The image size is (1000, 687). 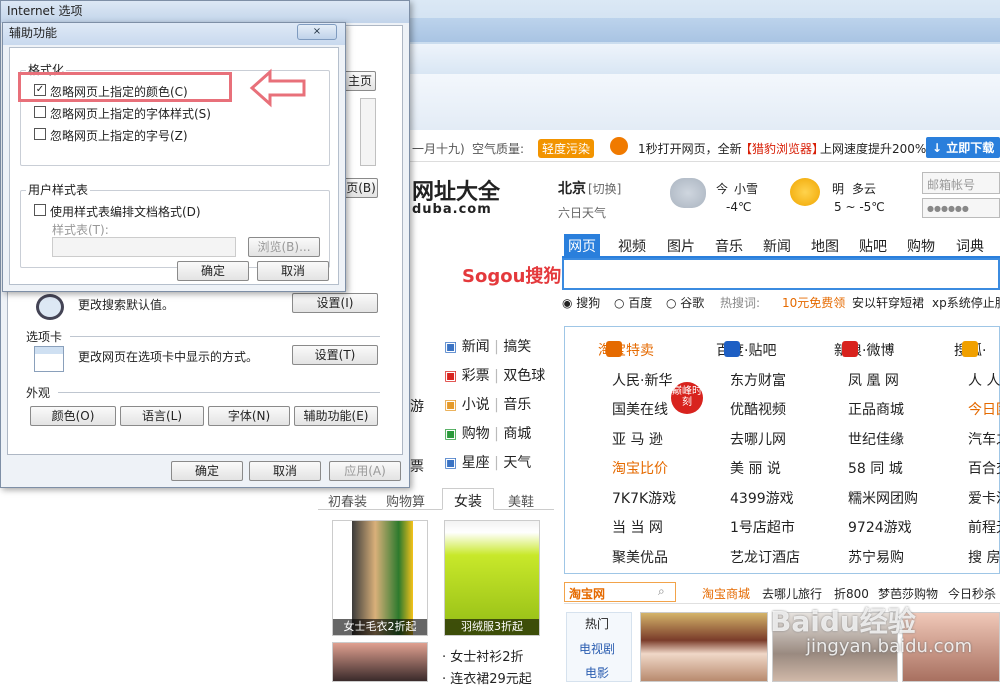 I want to click on email-field: 邮箱帐号, so click(x=961, y=183).